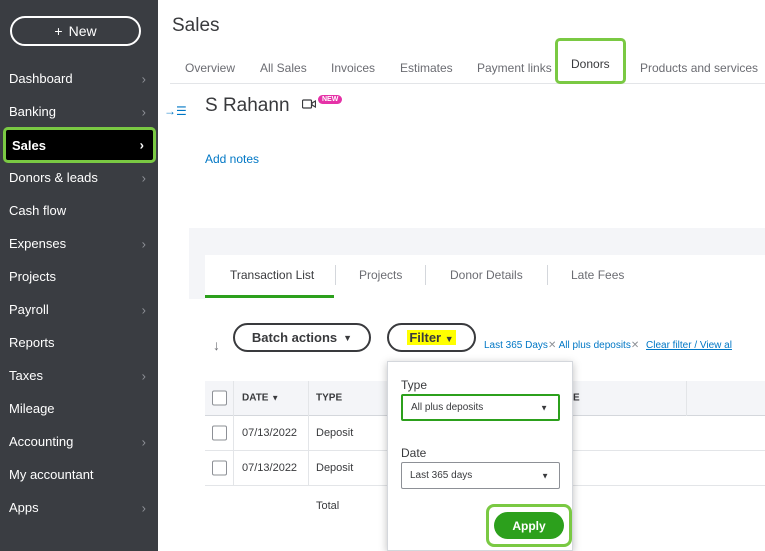 The height and width of the screenshot is (551, 765). I want to click on column-header-partial: E, so click(576, 398).